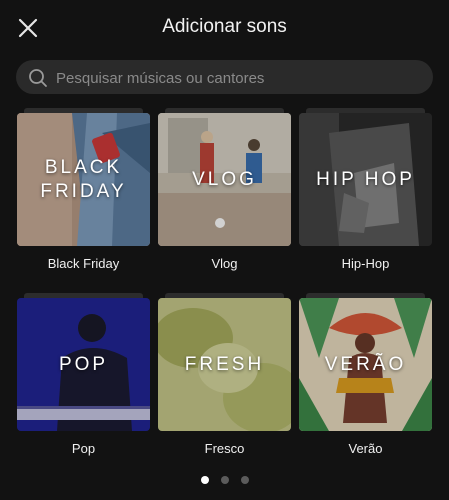 This screenshot has width=449, height=500. I want to click on category-card-black-friday: BLACK FRIDAY, so click(83, 177).